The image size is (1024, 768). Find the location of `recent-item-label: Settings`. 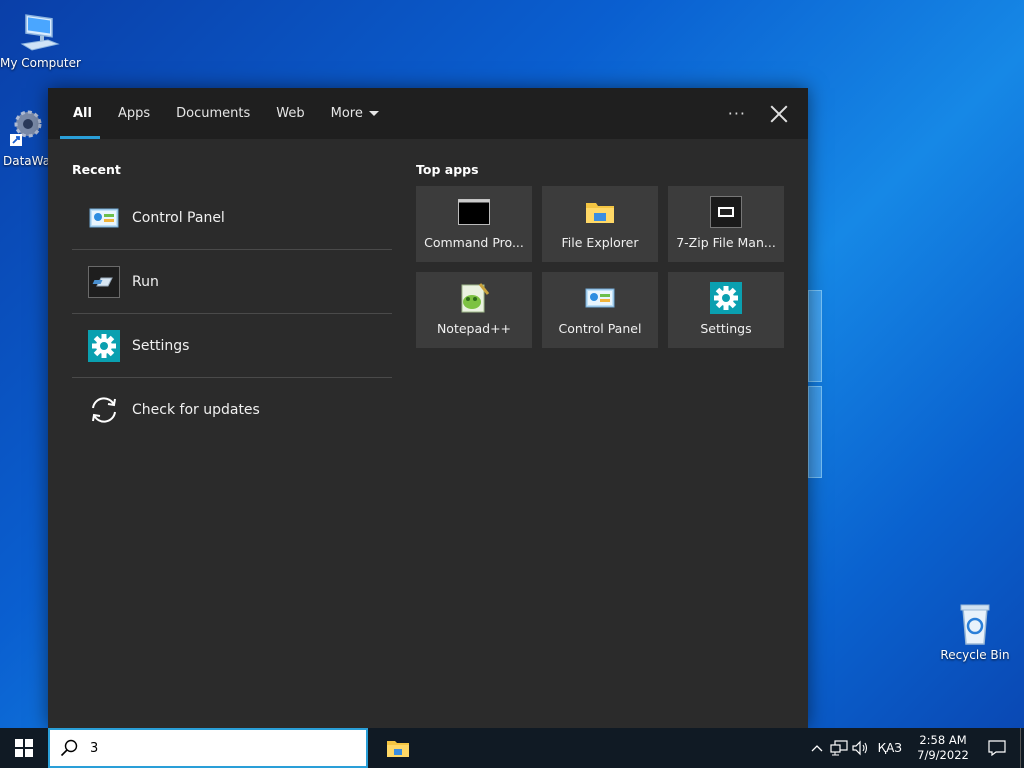

recent-item-label: Settings is located at coordinates (161, 345).